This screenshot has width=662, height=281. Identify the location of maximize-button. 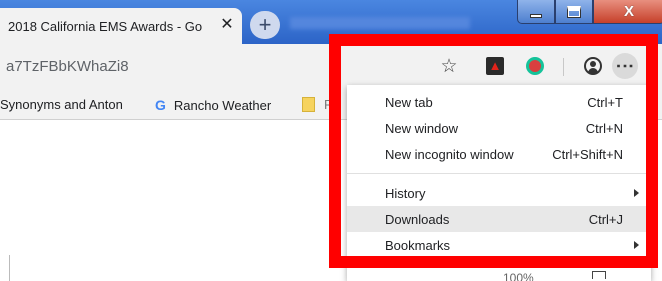
(574, 12).